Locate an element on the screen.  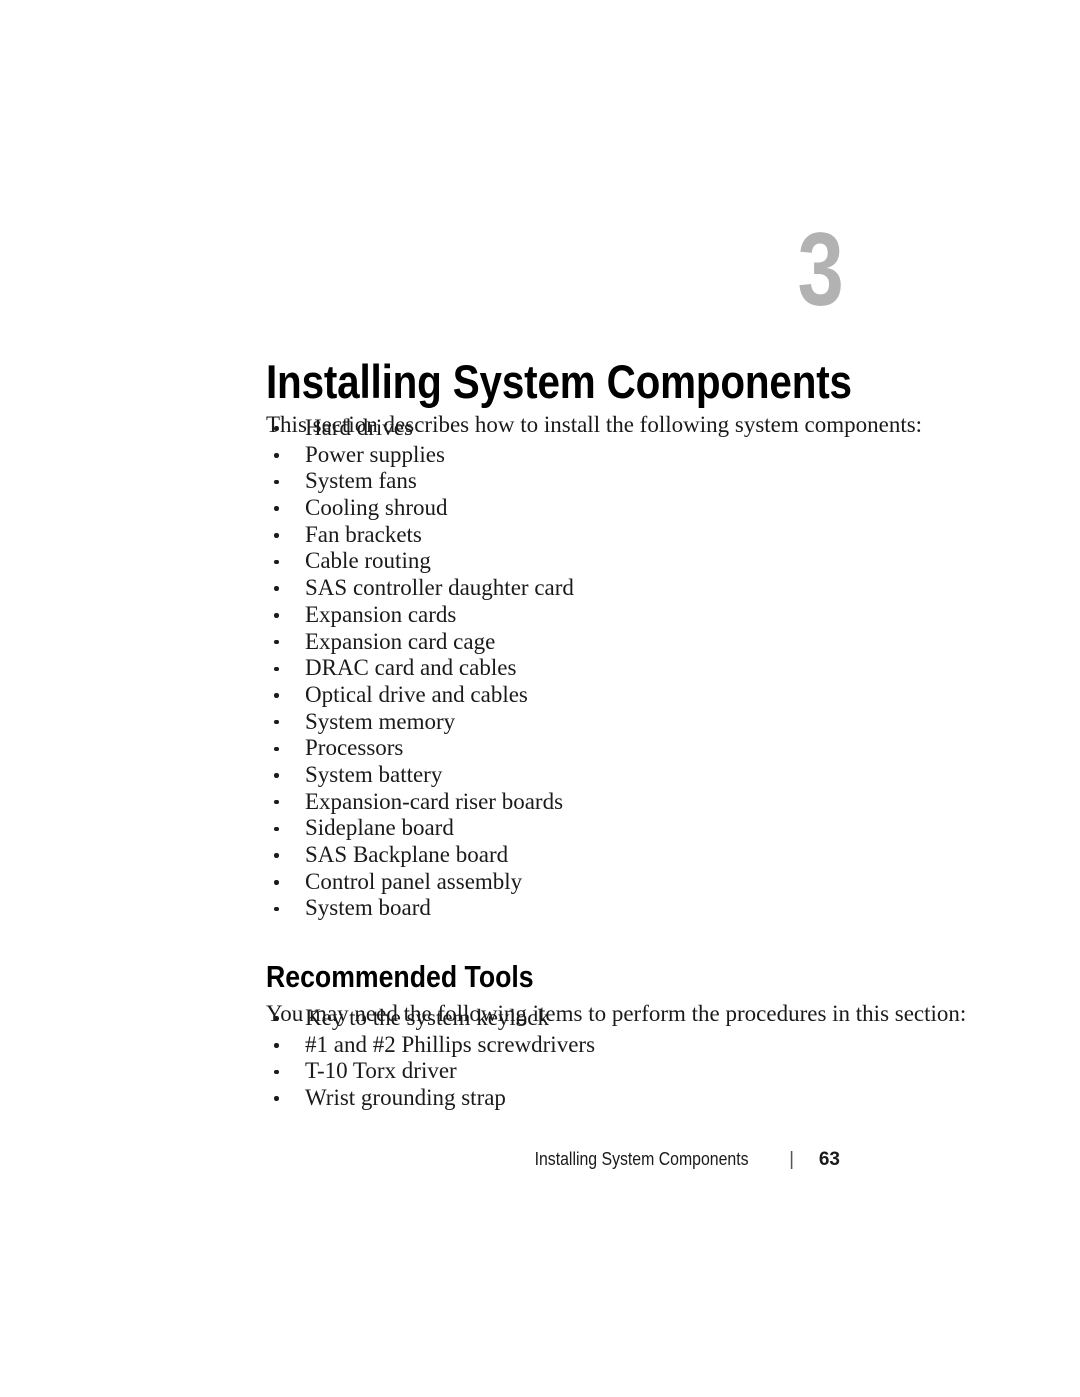
list-item-label: Sideplane board is located at coordinates (379, 828).